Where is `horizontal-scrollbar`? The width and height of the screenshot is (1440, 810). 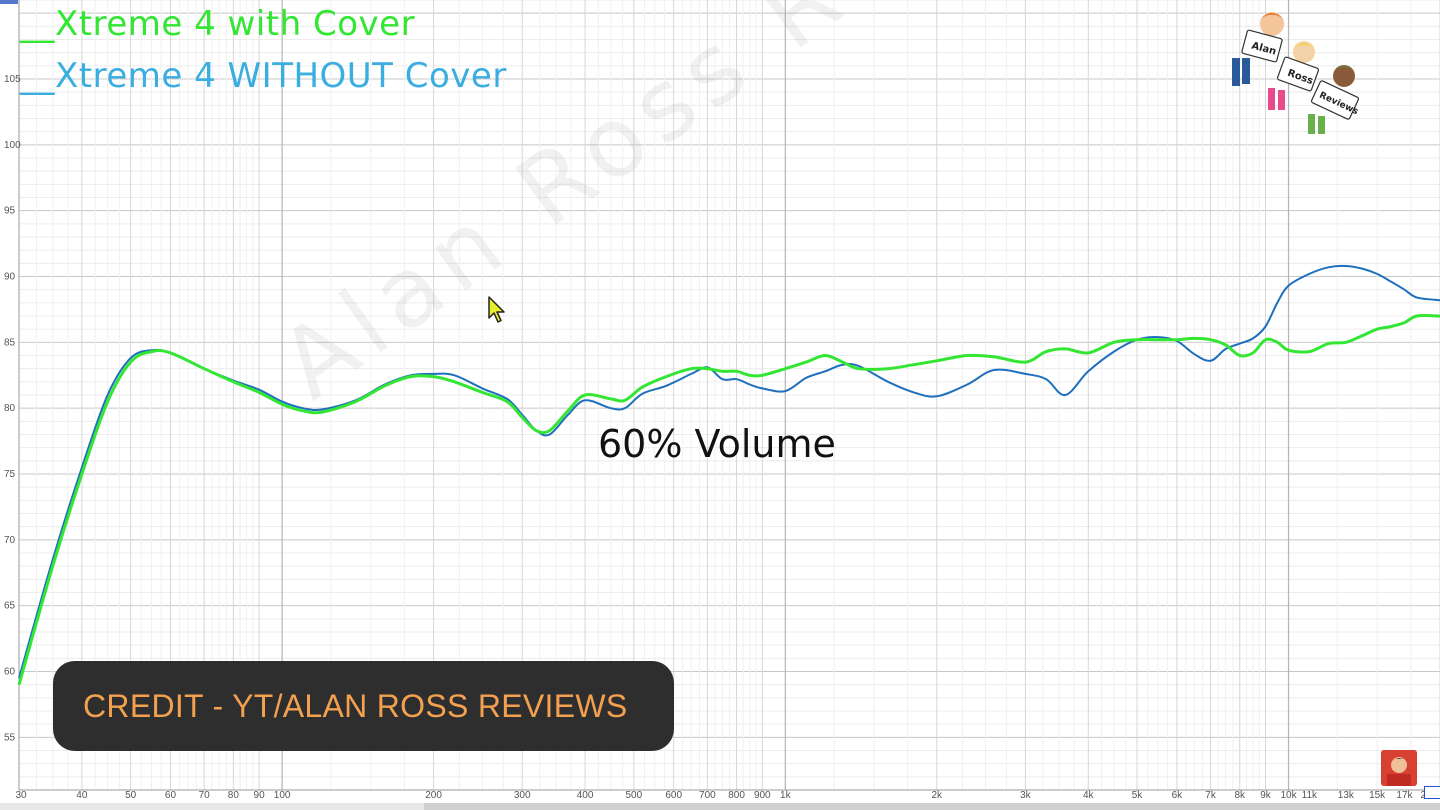
horizontal-scrollbar is located at coordinates (720, 806).